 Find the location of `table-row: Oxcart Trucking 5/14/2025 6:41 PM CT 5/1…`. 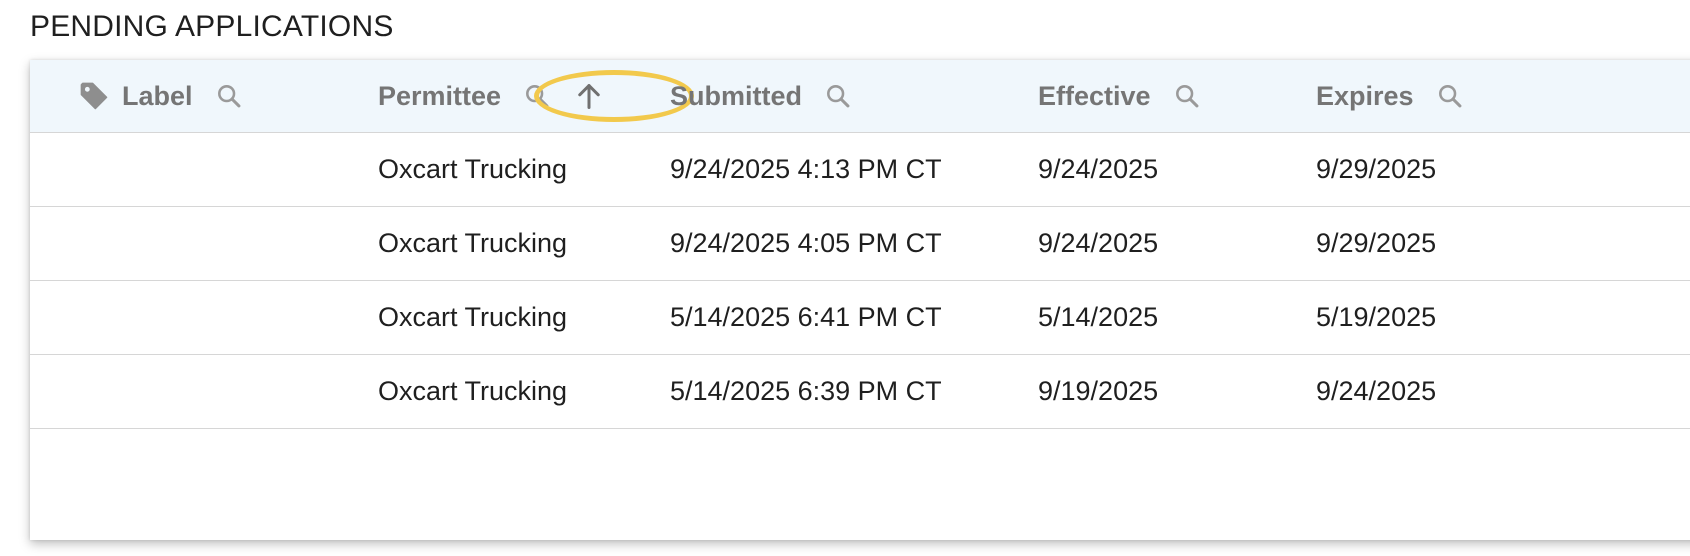

table-row: Oxcart Trucking 5/14/2025 6:41 PM CT 5/1… is located at coordinates (860, 318).